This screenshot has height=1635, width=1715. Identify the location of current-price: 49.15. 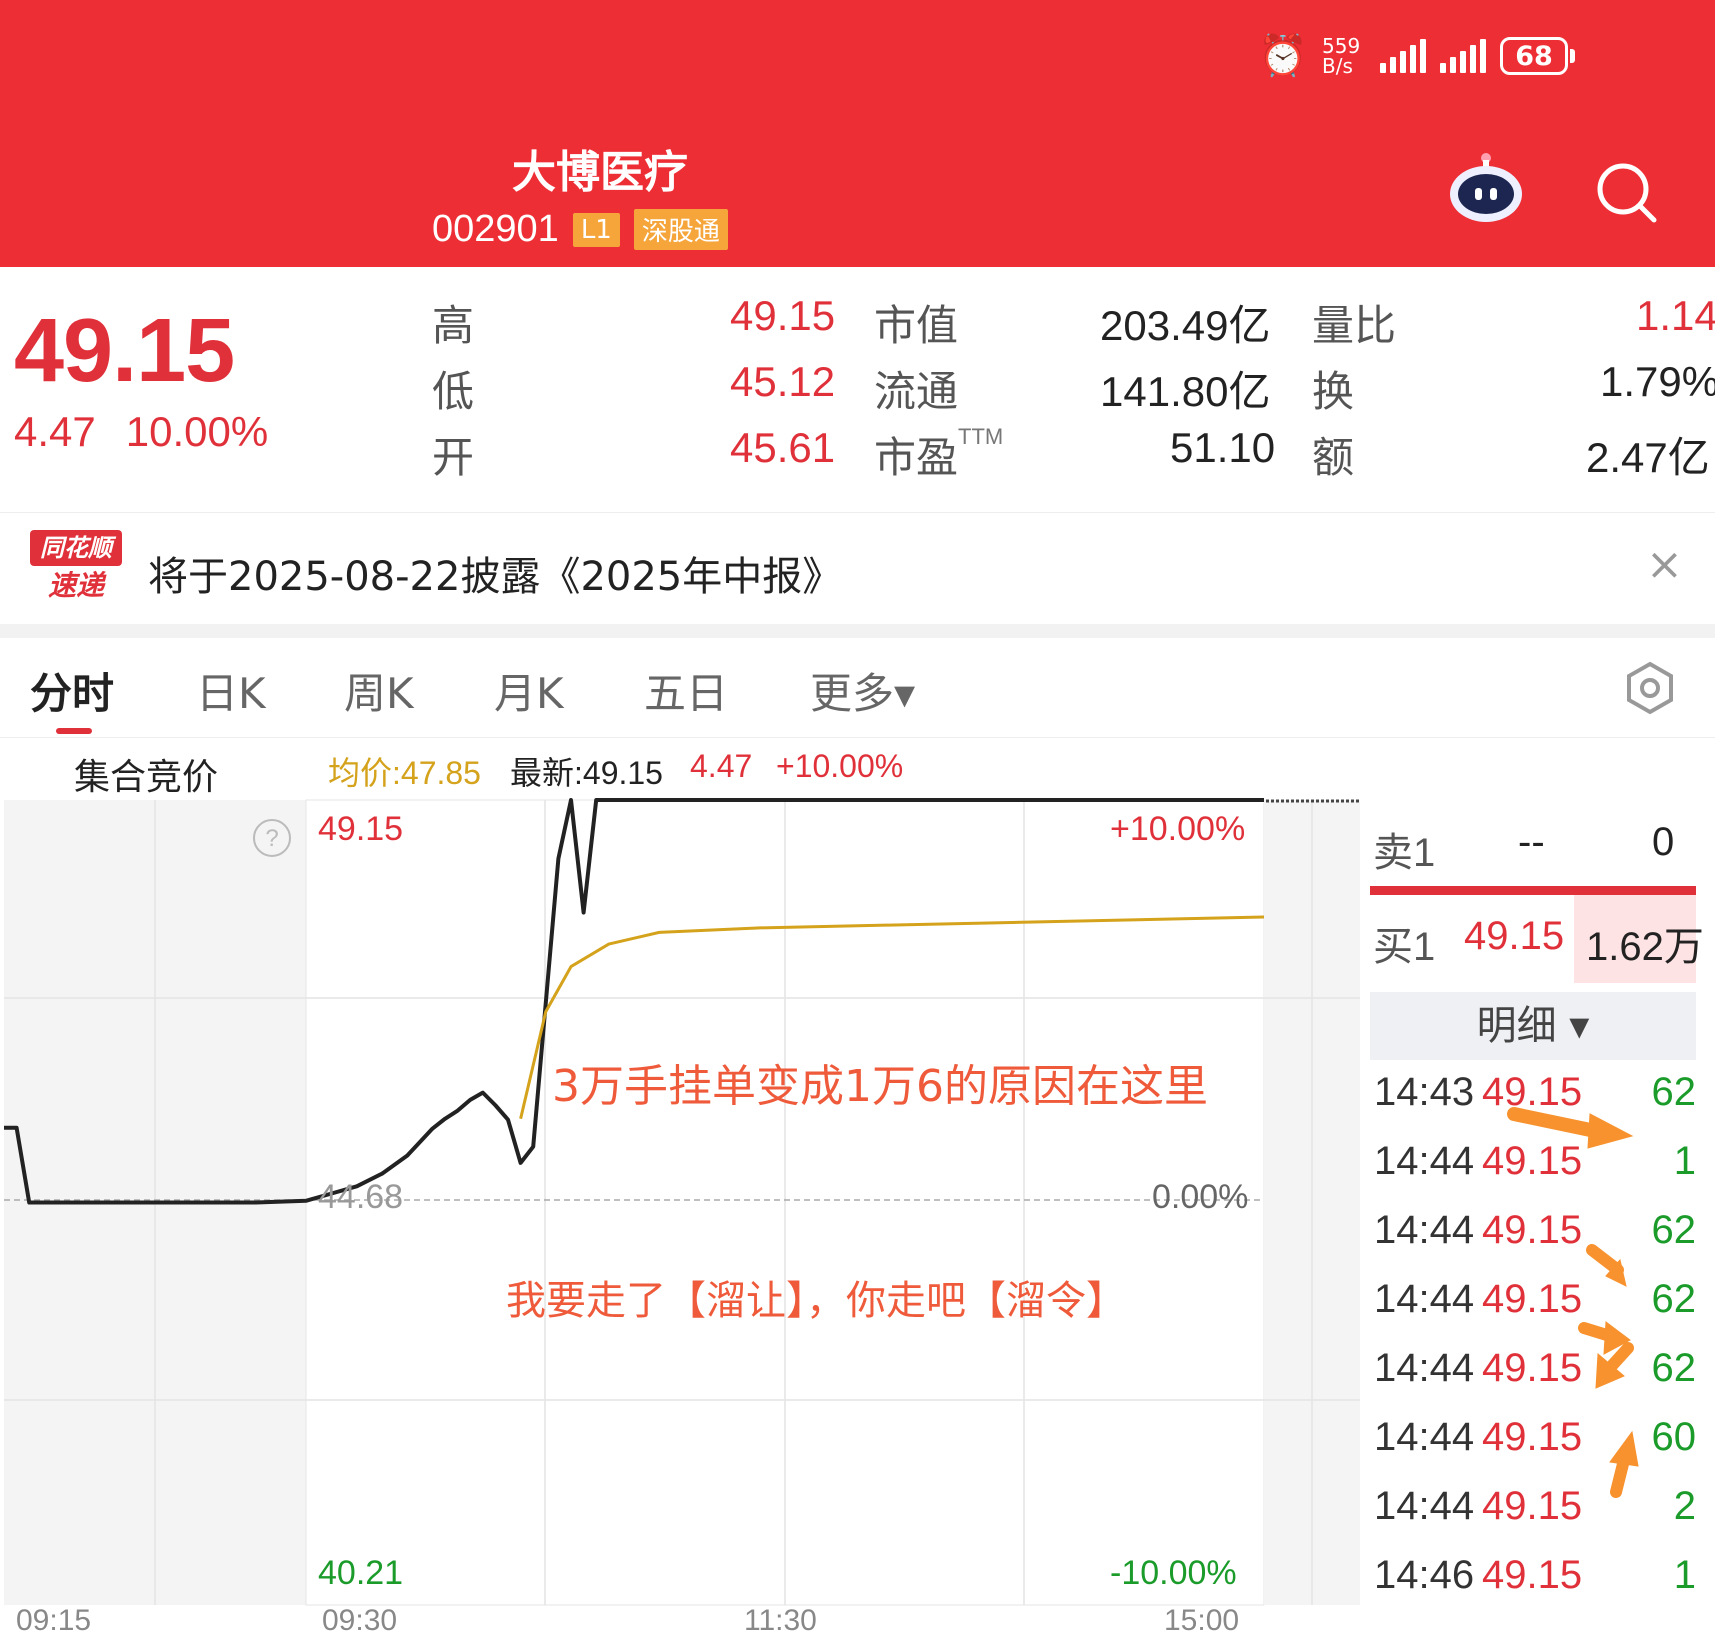
(124, 351).